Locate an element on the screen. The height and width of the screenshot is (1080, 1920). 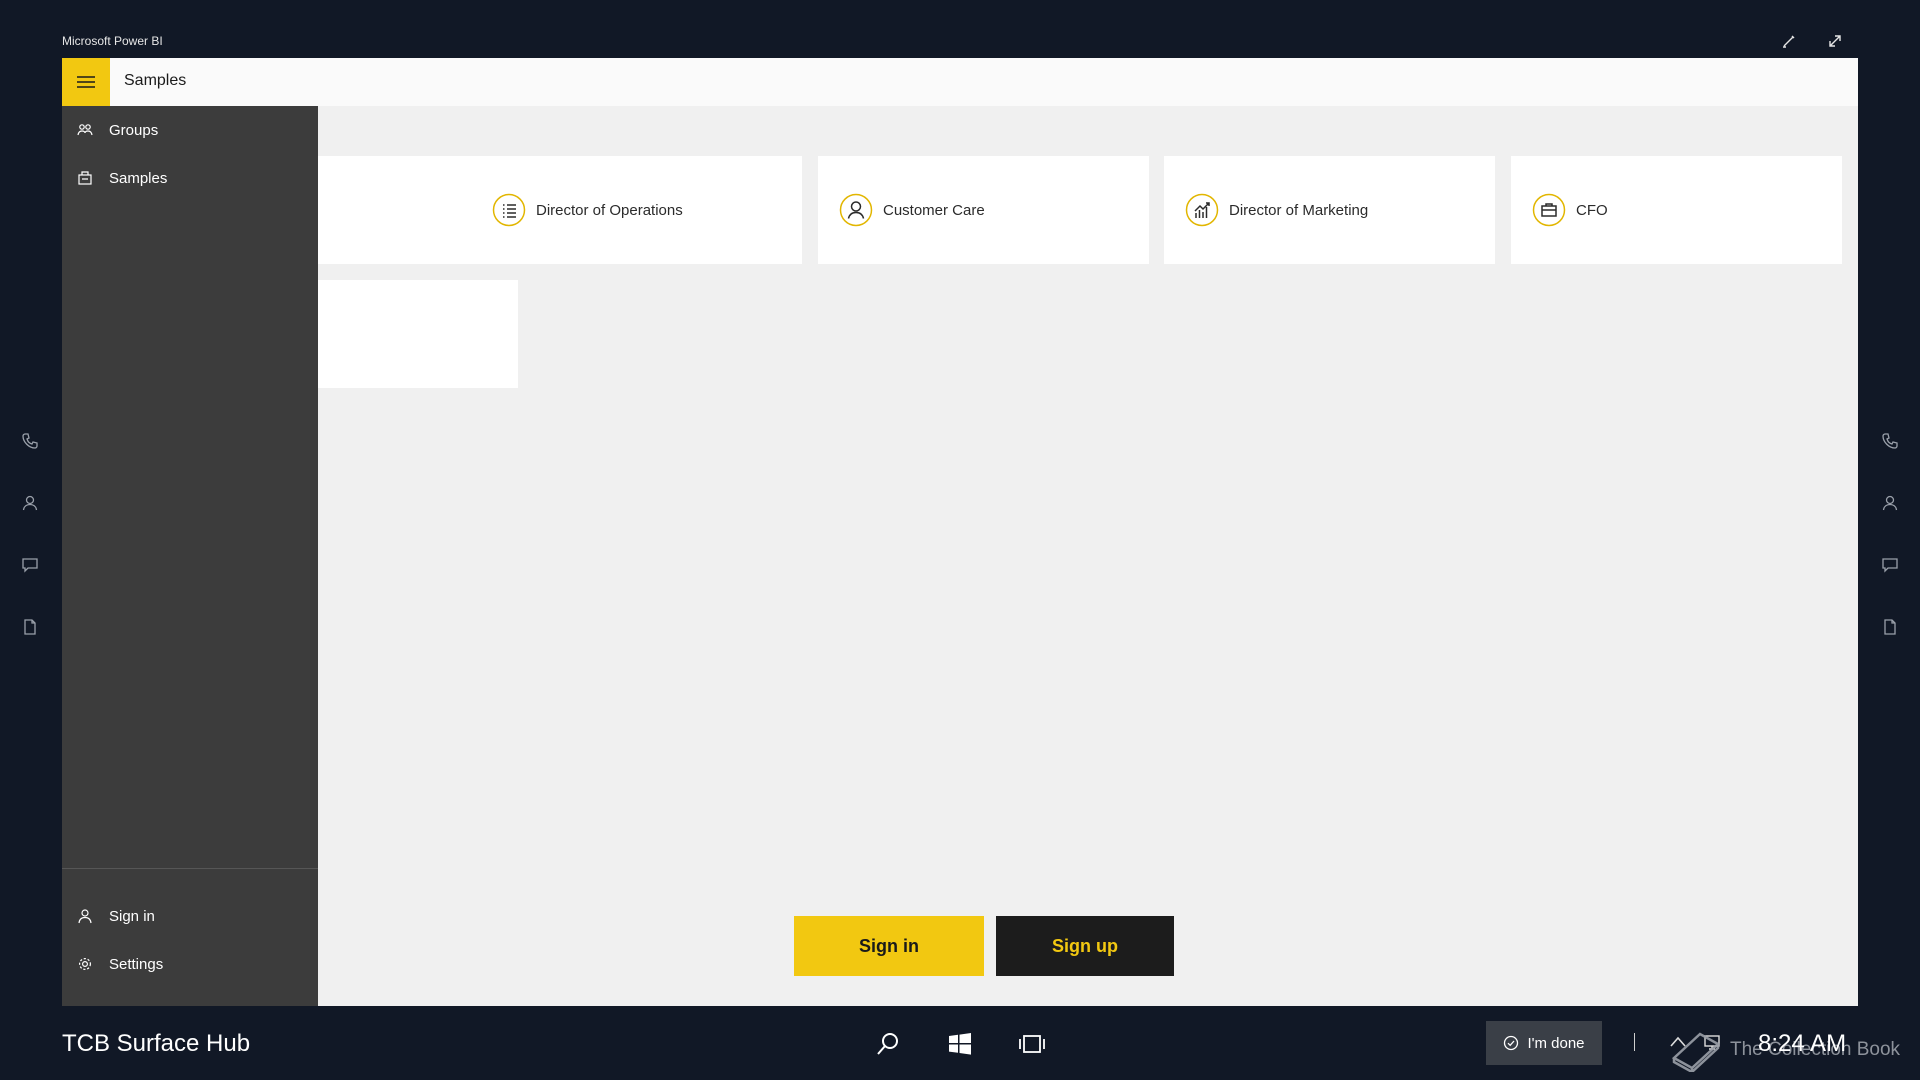
right-rail is located at coordinates (1890, 556).